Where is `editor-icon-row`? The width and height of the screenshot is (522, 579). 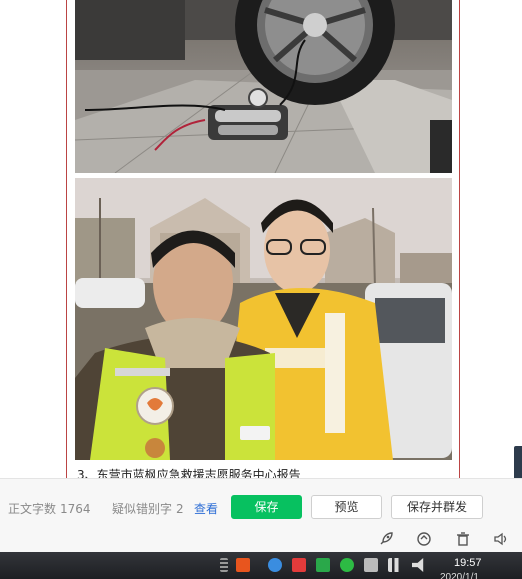 editor-icon-row is located at coordinates (261, 539).